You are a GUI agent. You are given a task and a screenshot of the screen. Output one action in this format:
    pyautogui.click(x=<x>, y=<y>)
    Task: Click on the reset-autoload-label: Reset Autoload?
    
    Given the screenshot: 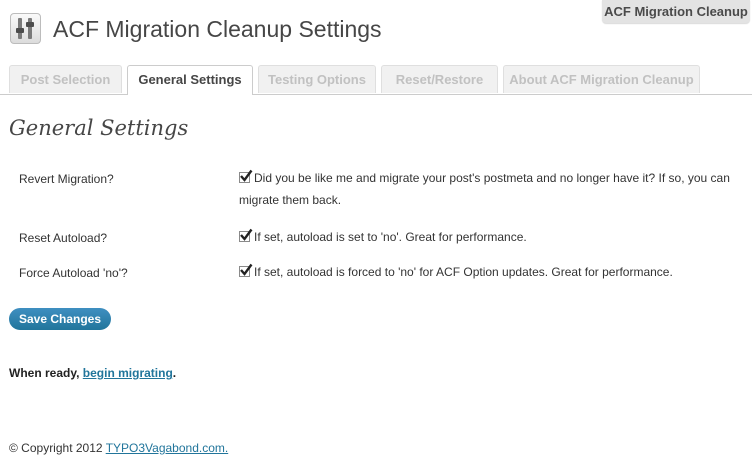 What is the action you would take?
    pyautogui.click(x=63, y=238)
    